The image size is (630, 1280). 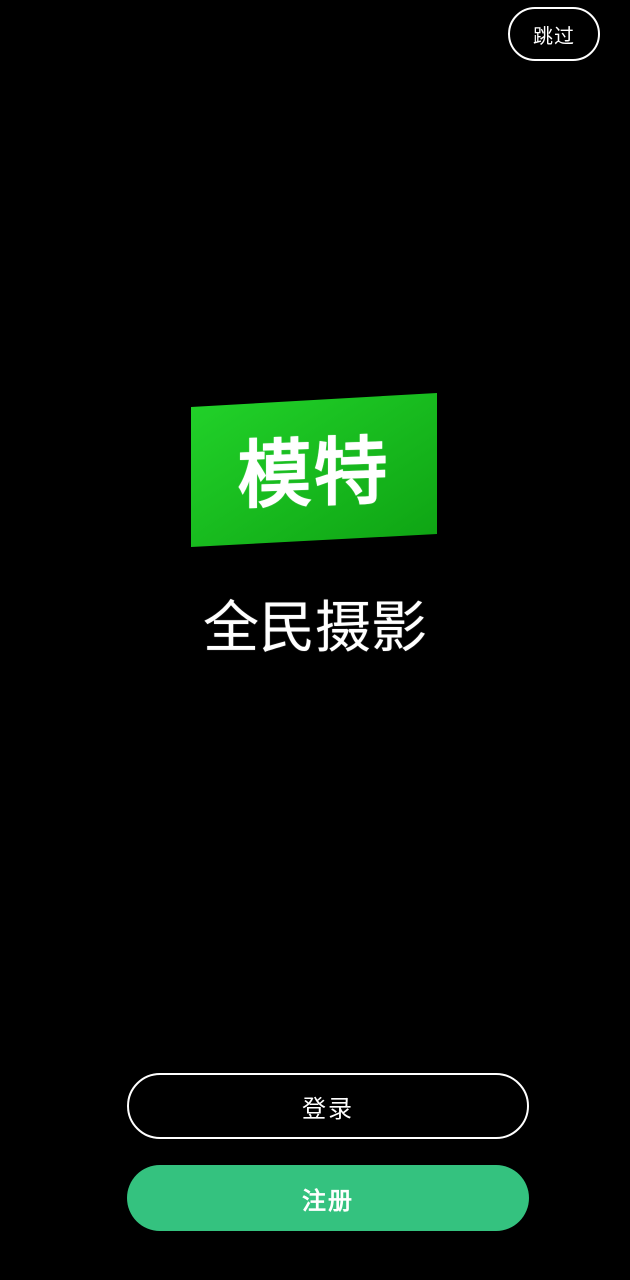 What do you see at coordinates (315, 628) in the screenshot?
I see `logo-tagline: 全民摄影` at bounding box center [315, 628].